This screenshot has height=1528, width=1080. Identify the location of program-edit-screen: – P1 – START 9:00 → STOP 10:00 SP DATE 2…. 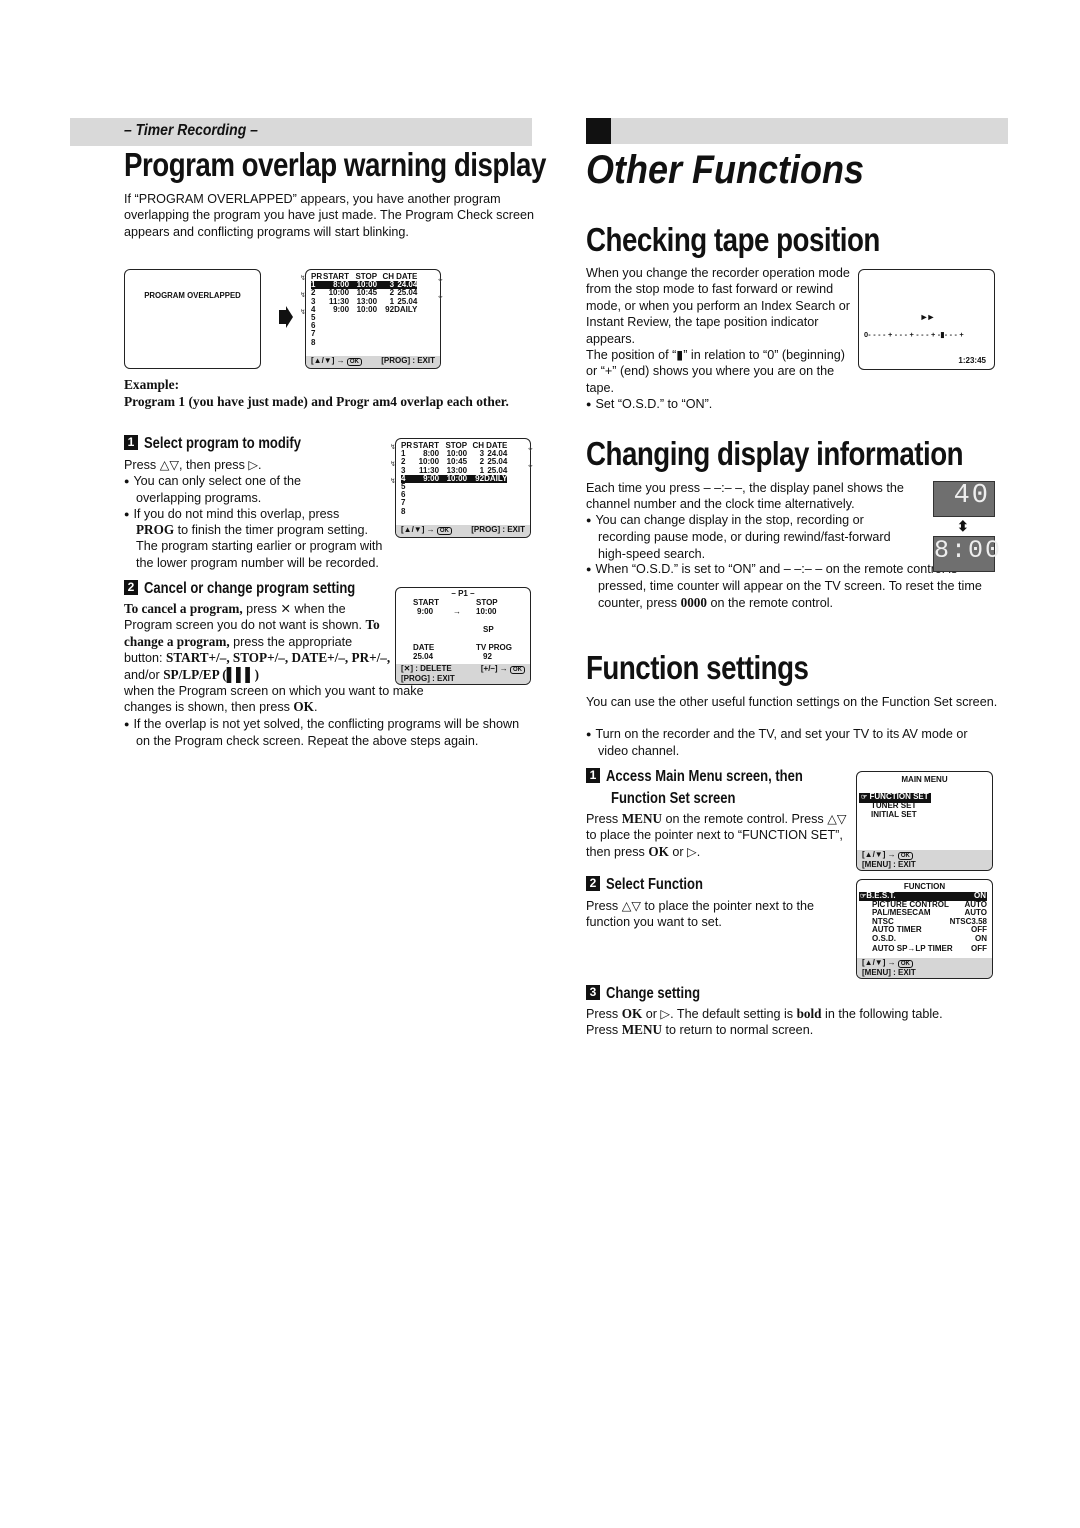
(463, 636).